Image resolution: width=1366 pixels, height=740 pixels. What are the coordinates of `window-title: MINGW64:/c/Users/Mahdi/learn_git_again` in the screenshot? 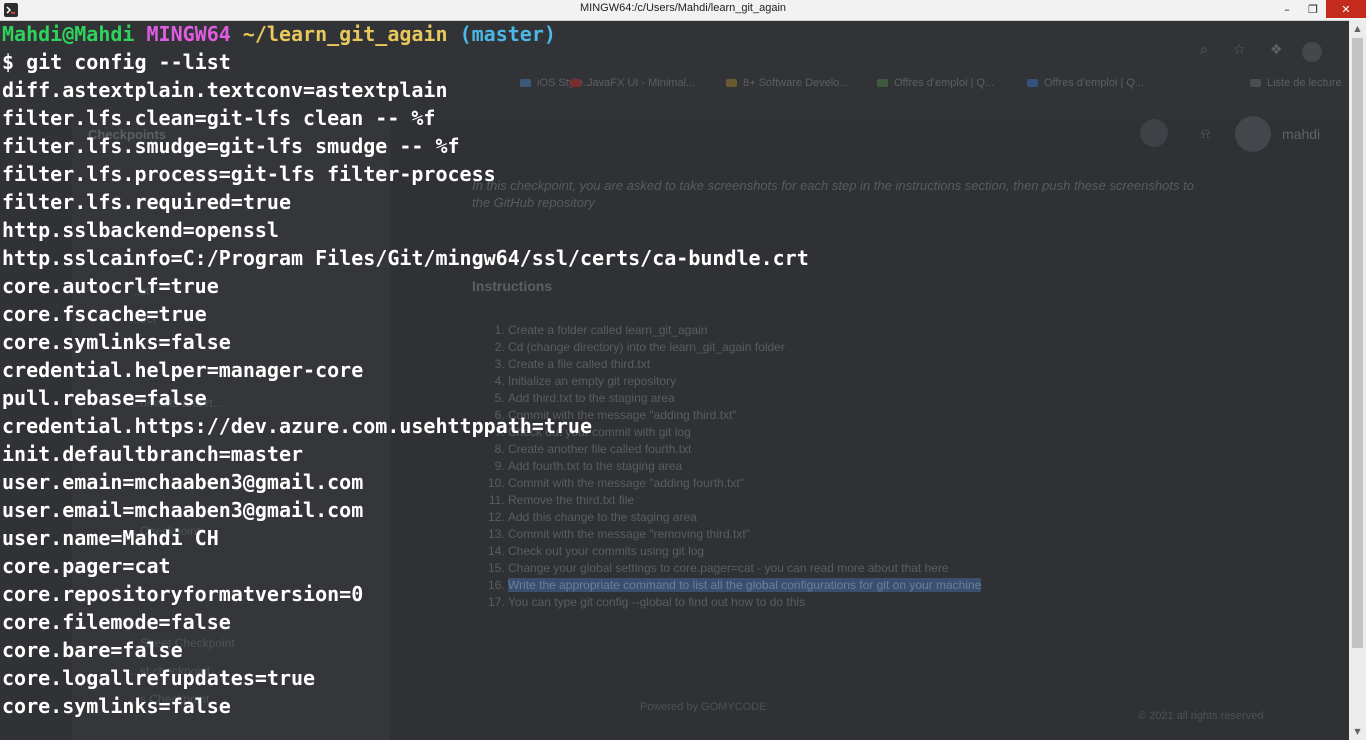 It's located at (683, 8).